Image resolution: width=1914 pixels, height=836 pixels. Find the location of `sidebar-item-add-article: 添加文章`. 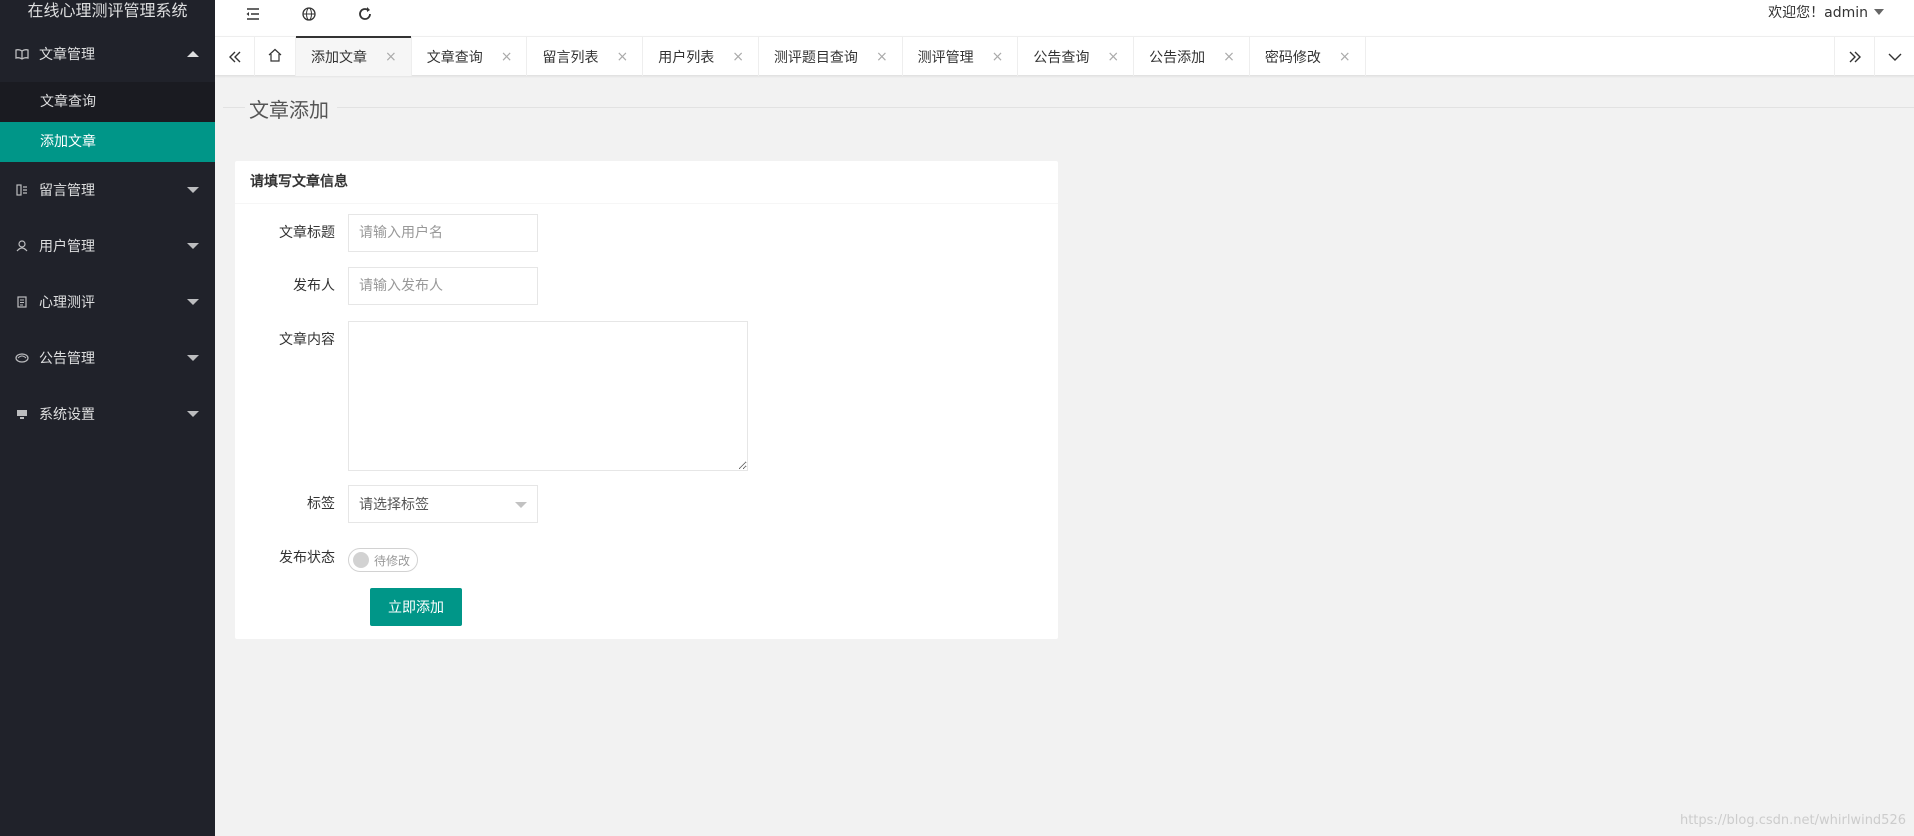

sidebar-item-add-article: 添加文章 is located at coordinates (107, 142).